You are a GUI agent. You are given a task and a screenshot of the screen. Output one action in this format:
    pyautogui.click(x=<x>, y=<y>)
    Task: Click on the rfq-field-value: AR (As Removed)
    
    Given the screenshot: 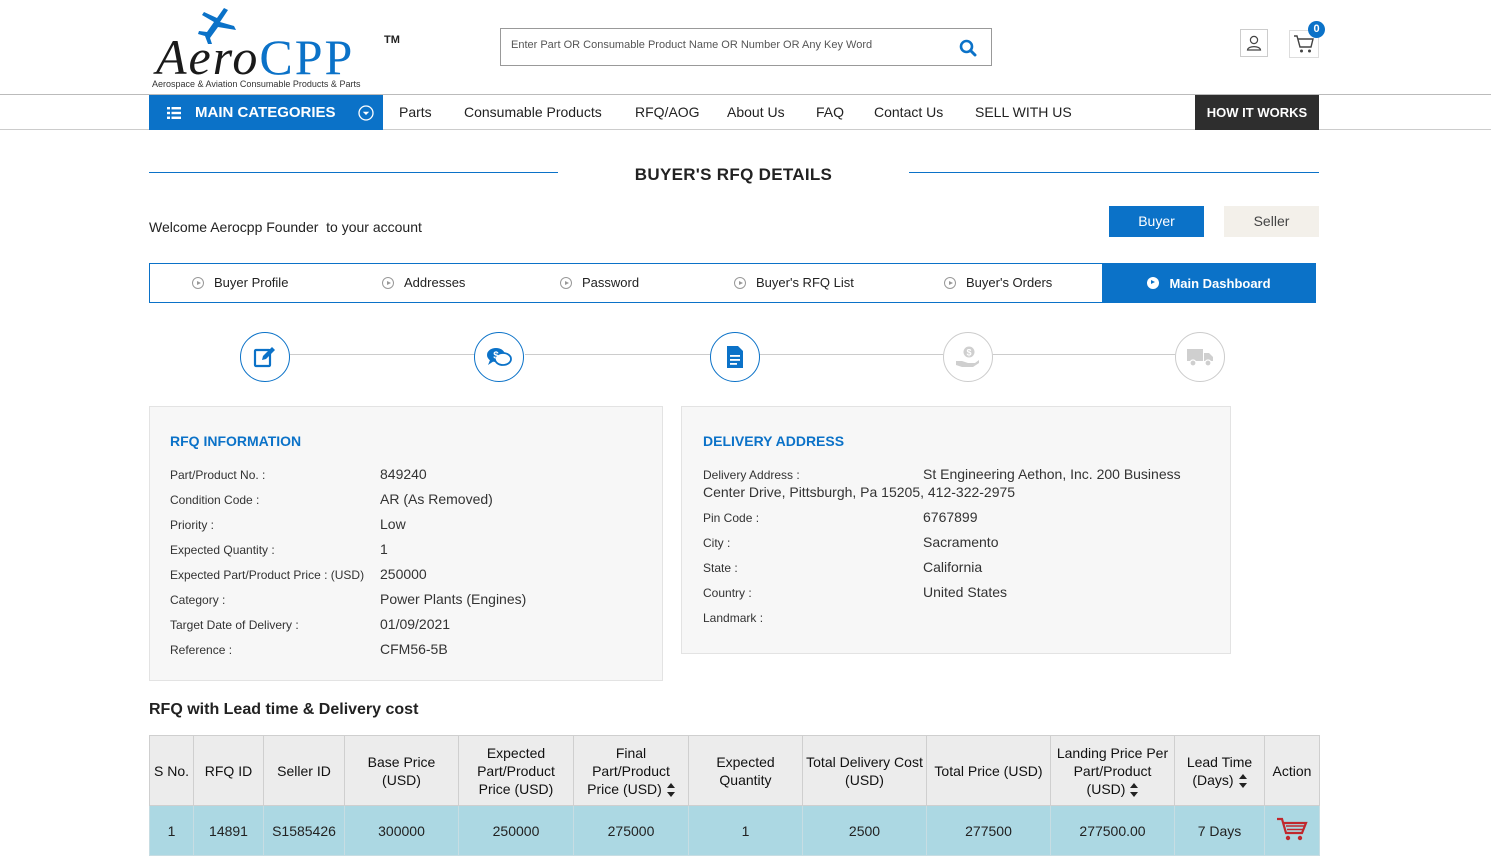 What is the action you would take?
    pyautogui.click(x=436, y=499)
    